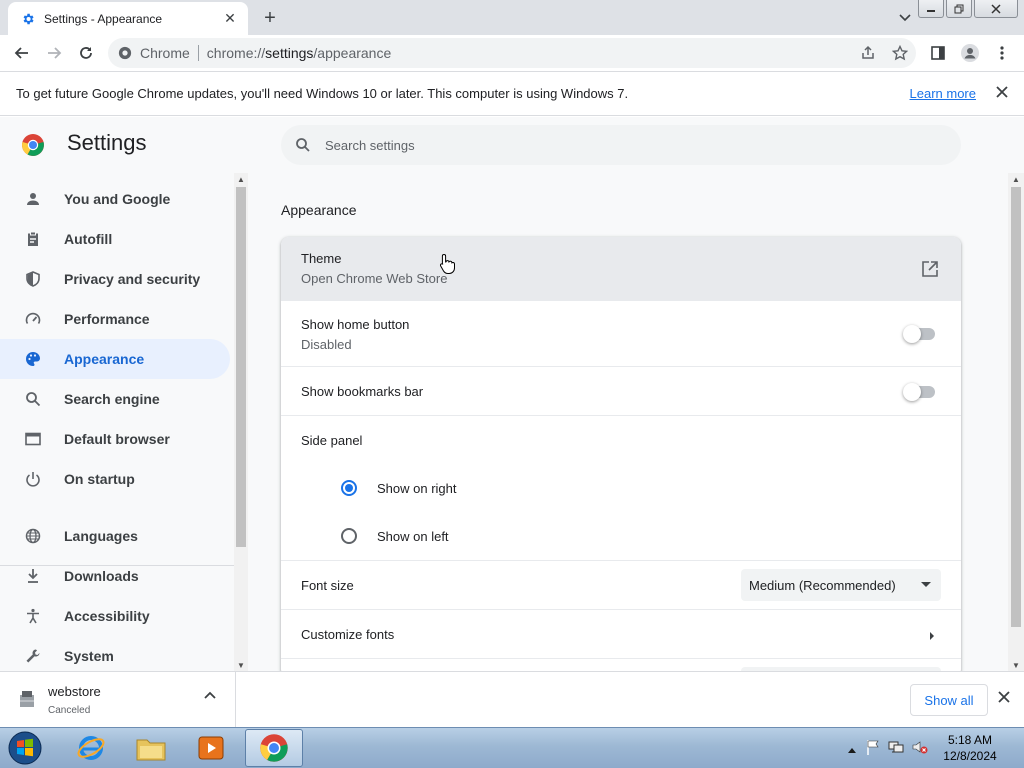  I want to click on sidebar-item-languages: Languages, so click(115, 536).